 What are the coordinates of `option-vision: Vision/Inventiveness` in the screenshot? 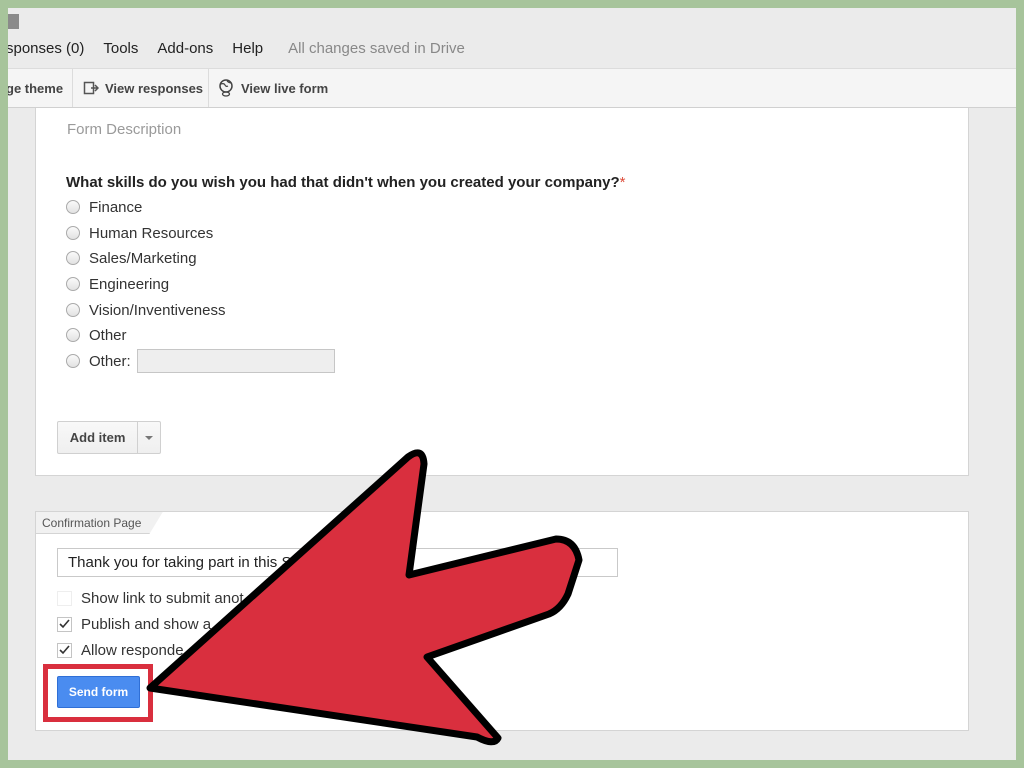 It's located at (145, 310).